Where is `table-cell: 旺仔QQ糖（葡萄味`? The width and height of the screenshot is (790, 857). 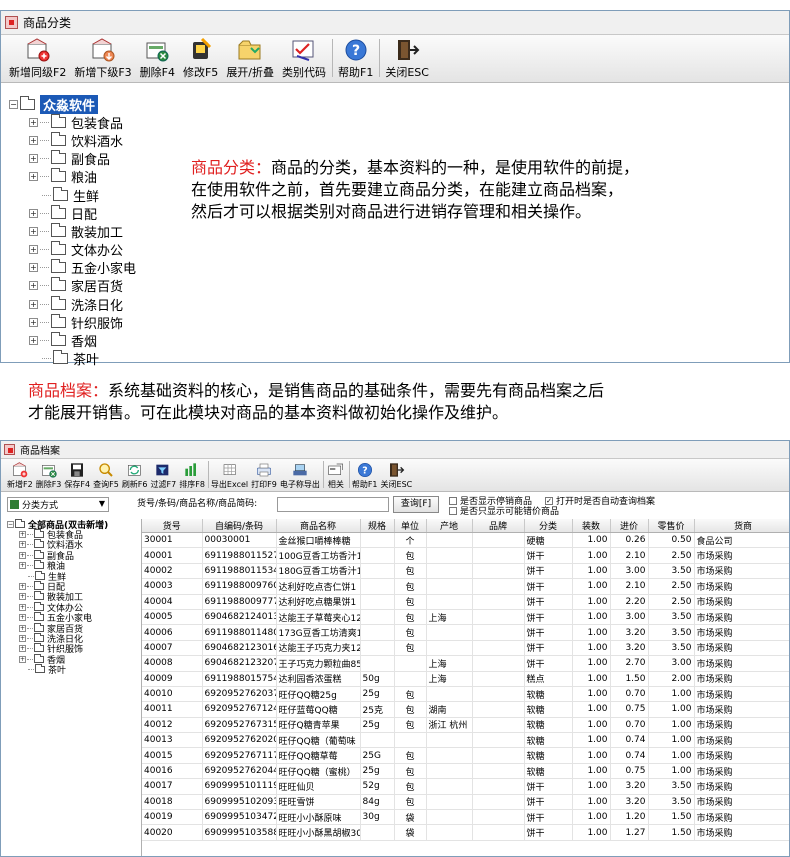
table-cell: 旺仔QQ糖（葡萄味 is located at coordinates (318, 740).